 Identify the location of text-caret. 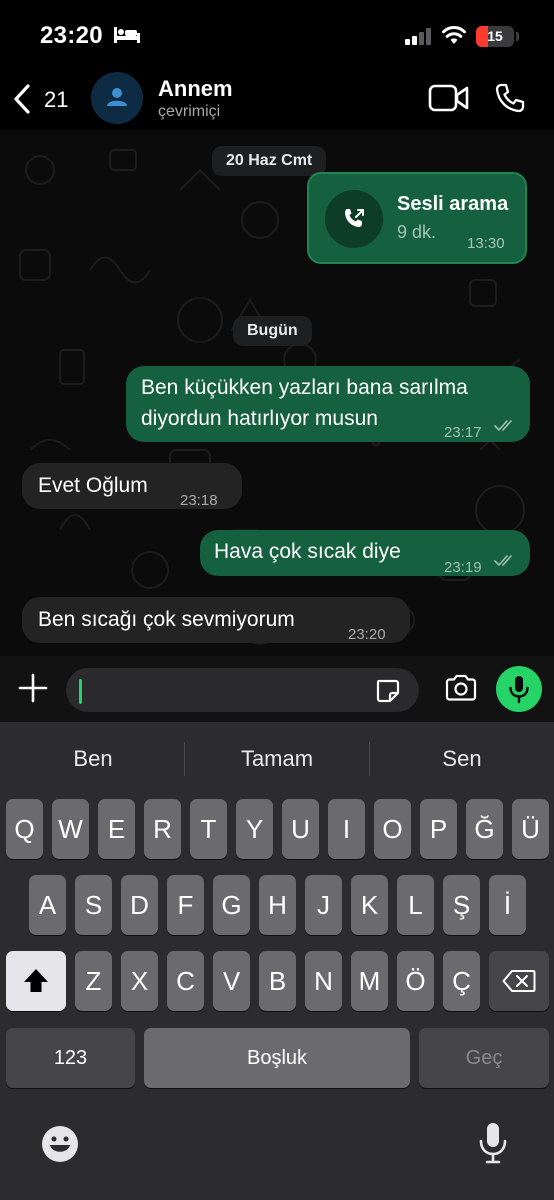
(80, 691).